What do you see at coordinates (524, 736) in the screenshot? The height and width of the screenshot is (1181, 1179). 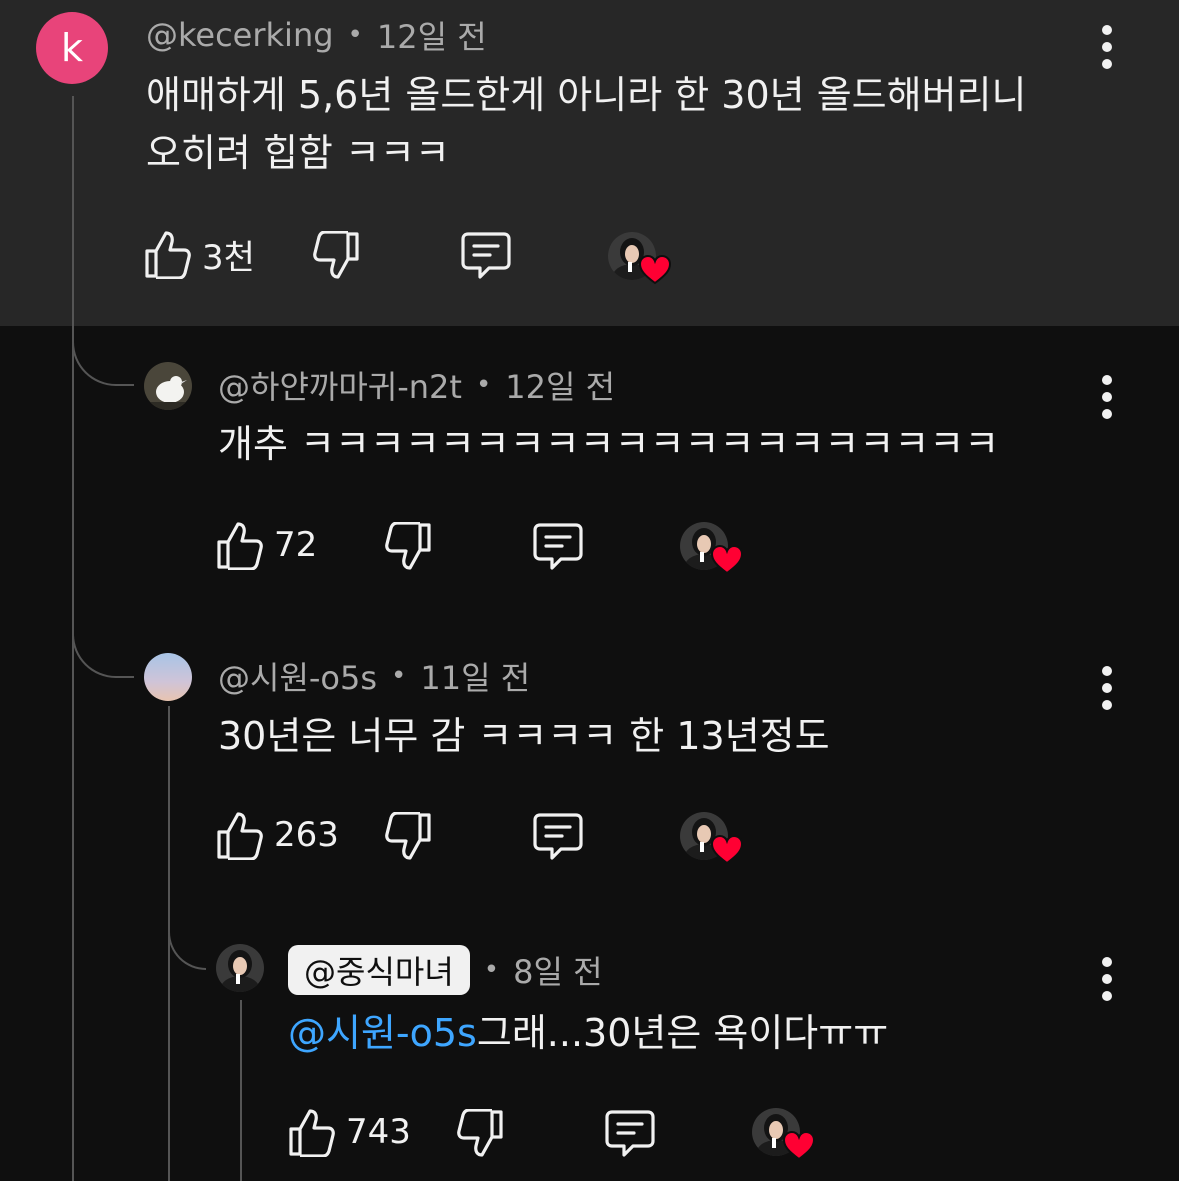 I see `comment-text: 30년은 너무 감 ㅋㅋㅋㅋ 한 13년정도` at bounding box center [524, 736].